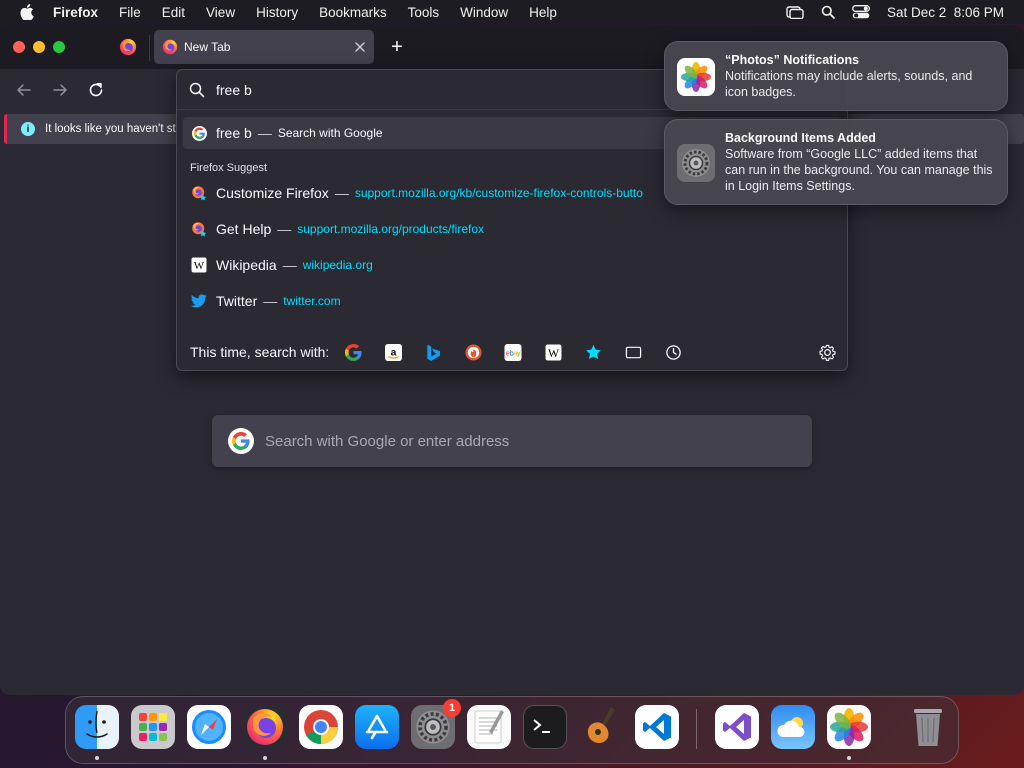 This screenshot has width=1024, height=768. What do you see at coordinates (696, 77) in the screenshot?
I see `photos-icon` at bounding box center [696, 77].